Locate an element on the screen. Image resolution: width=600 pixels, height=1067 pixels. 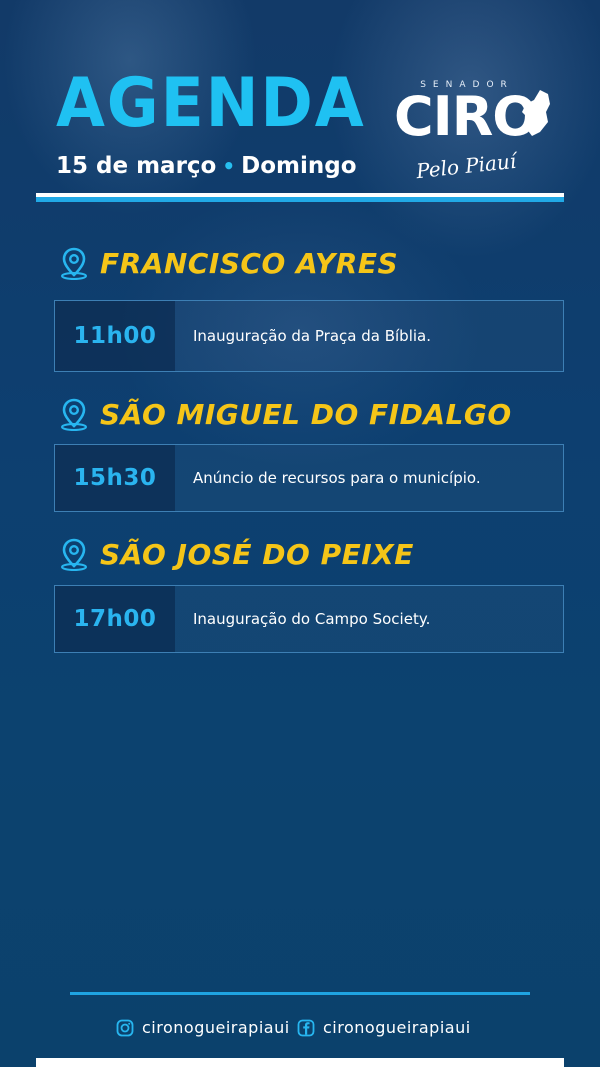
facebook-icon is located at coordinates (306, 1027).